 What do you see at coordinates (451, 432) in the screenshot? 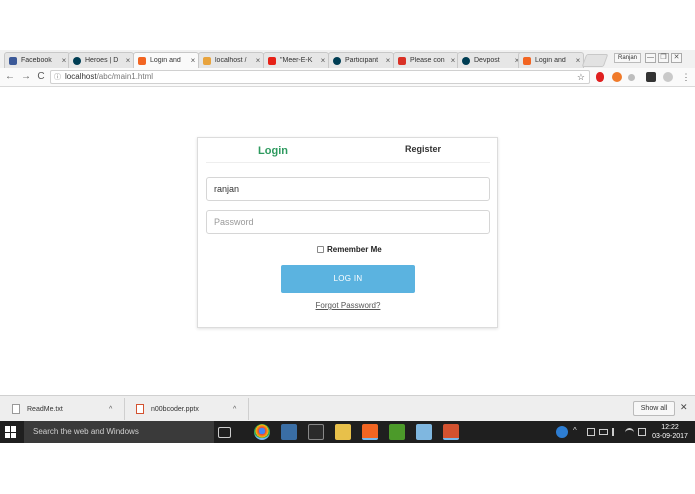
I see `powerpoint-icon` at bounding box center [451, 432].